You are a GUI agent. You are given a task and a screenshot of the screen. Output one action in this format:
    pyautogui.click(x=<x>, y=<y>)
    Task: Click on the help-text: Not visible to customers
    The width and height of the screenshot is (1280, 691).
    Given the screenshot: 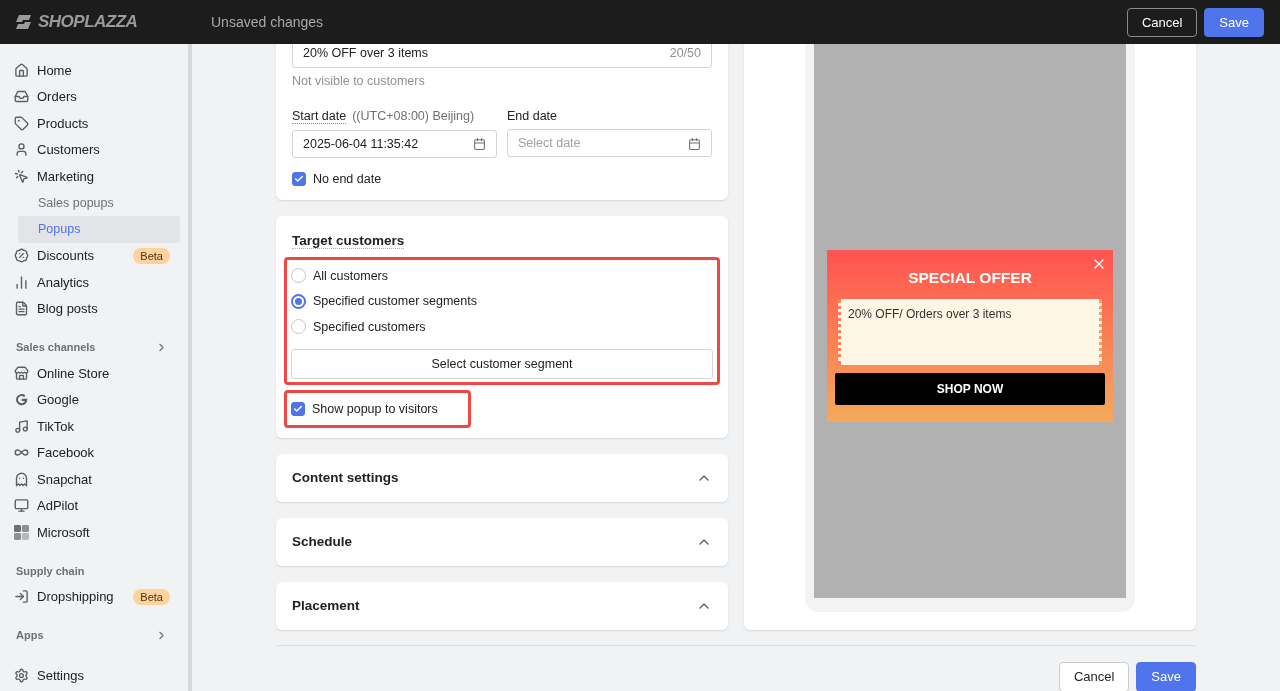 What is the action you would take?
    pyautogui.click(x=359, y=81)
    